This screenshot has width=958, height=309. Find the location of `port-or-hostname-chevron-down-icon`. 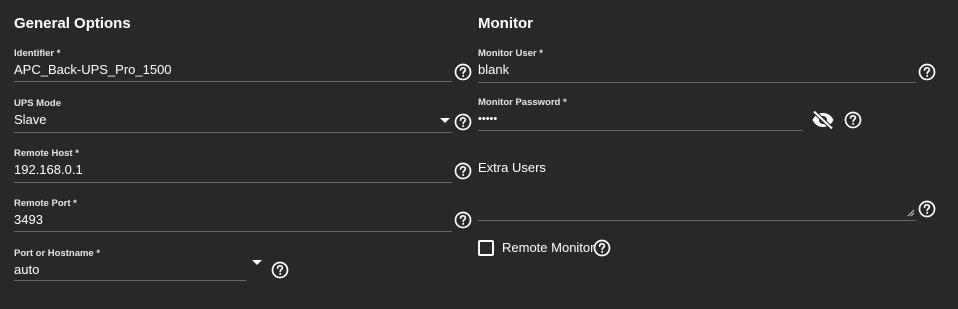

port-or-hostname-chevron-down-icon is located at coordinates (257, 262).